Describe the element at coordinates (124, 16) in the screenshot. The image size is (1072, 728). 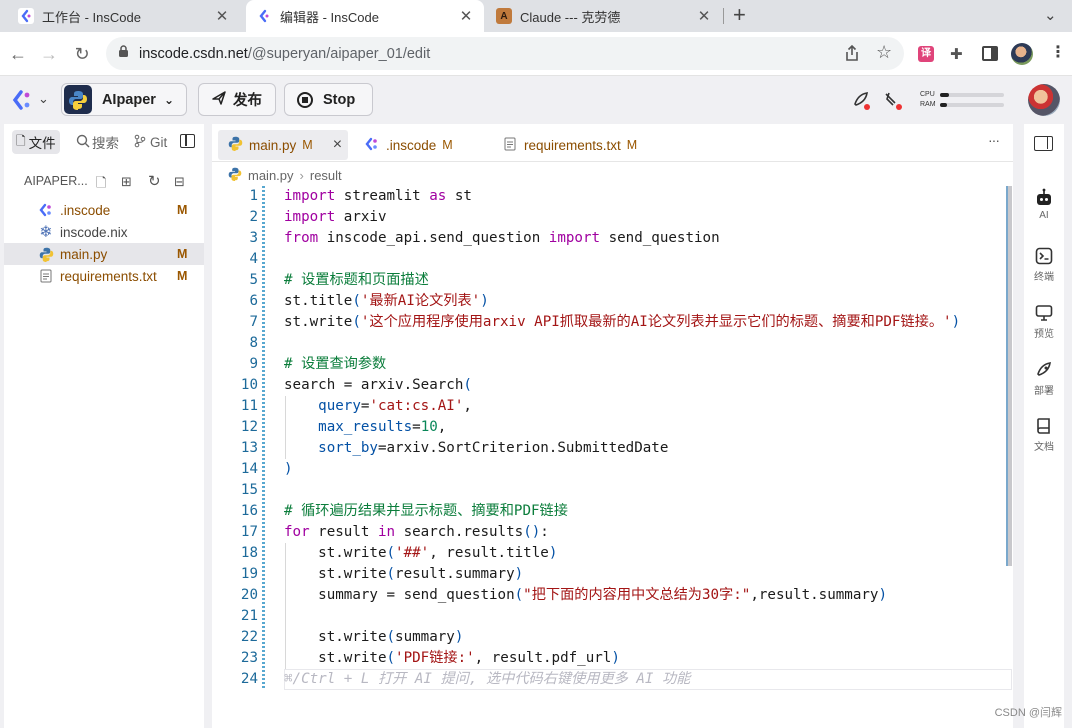
I see `browser-tab-workbench: 工作台 - InsCode ✕` at that location.